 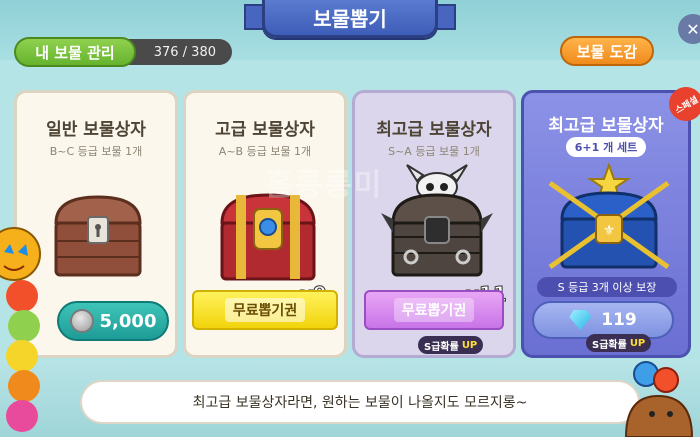 I want to click on manage-treasure-button: 내 보물 관리, so click(x=75, y=52).